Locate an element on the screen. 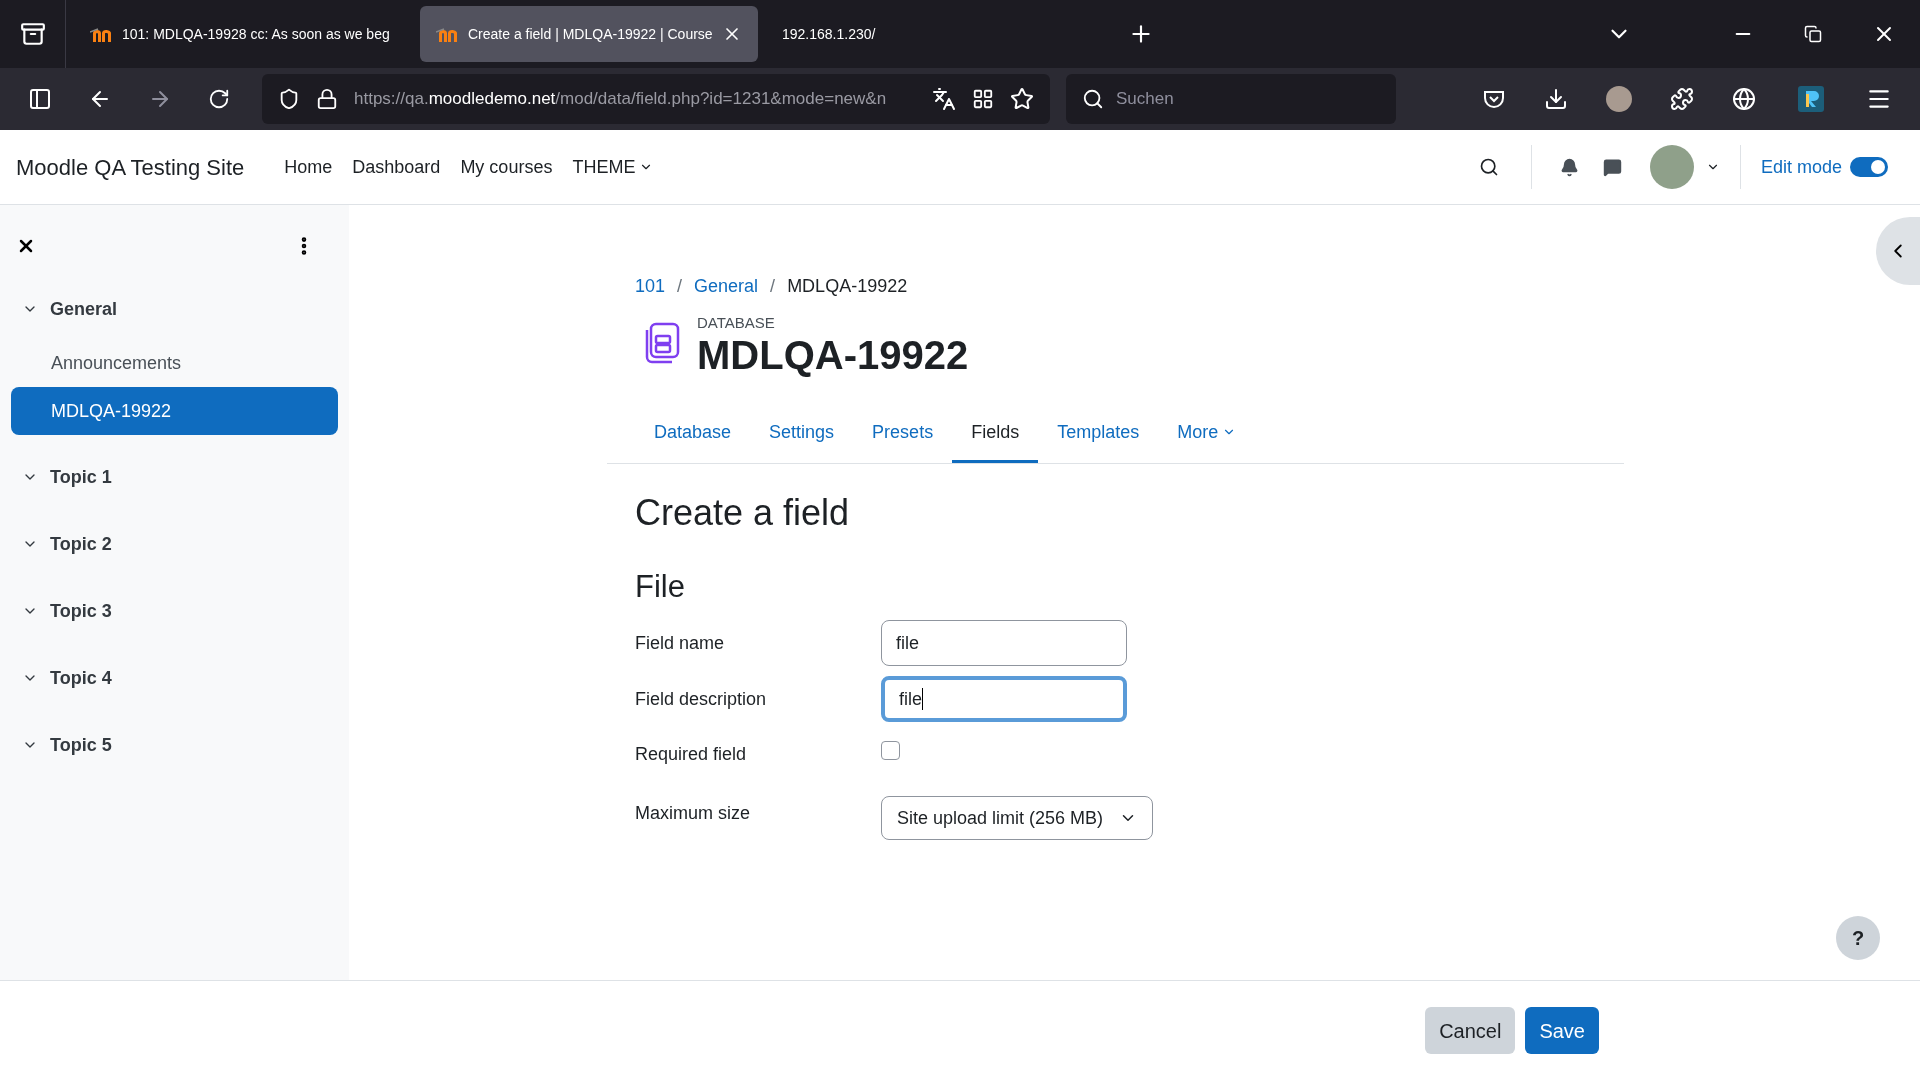 The image size is (1920, 1080). lock-icon is located at coordinates (327, 99).